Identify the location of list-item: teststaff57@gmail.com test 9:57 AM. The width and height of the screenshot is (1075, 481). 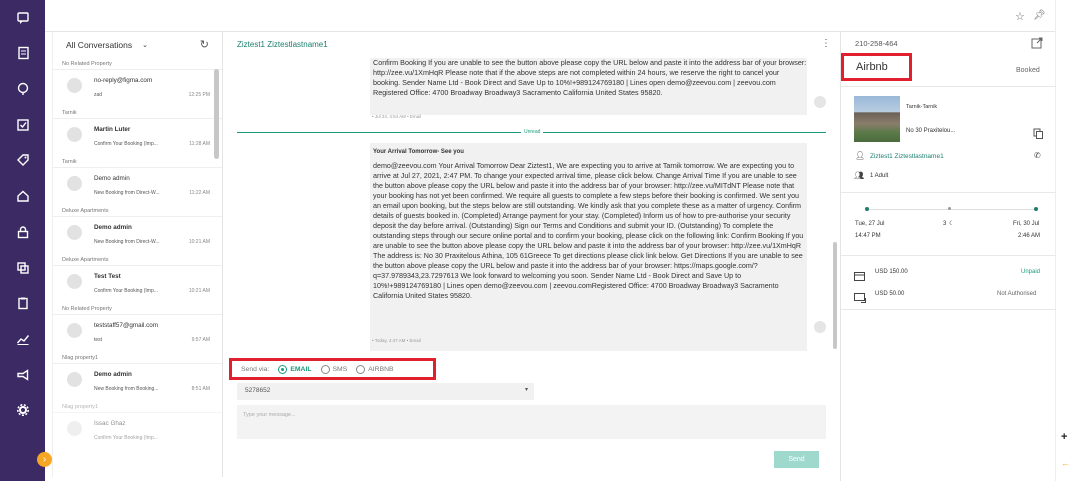
(137, 333).